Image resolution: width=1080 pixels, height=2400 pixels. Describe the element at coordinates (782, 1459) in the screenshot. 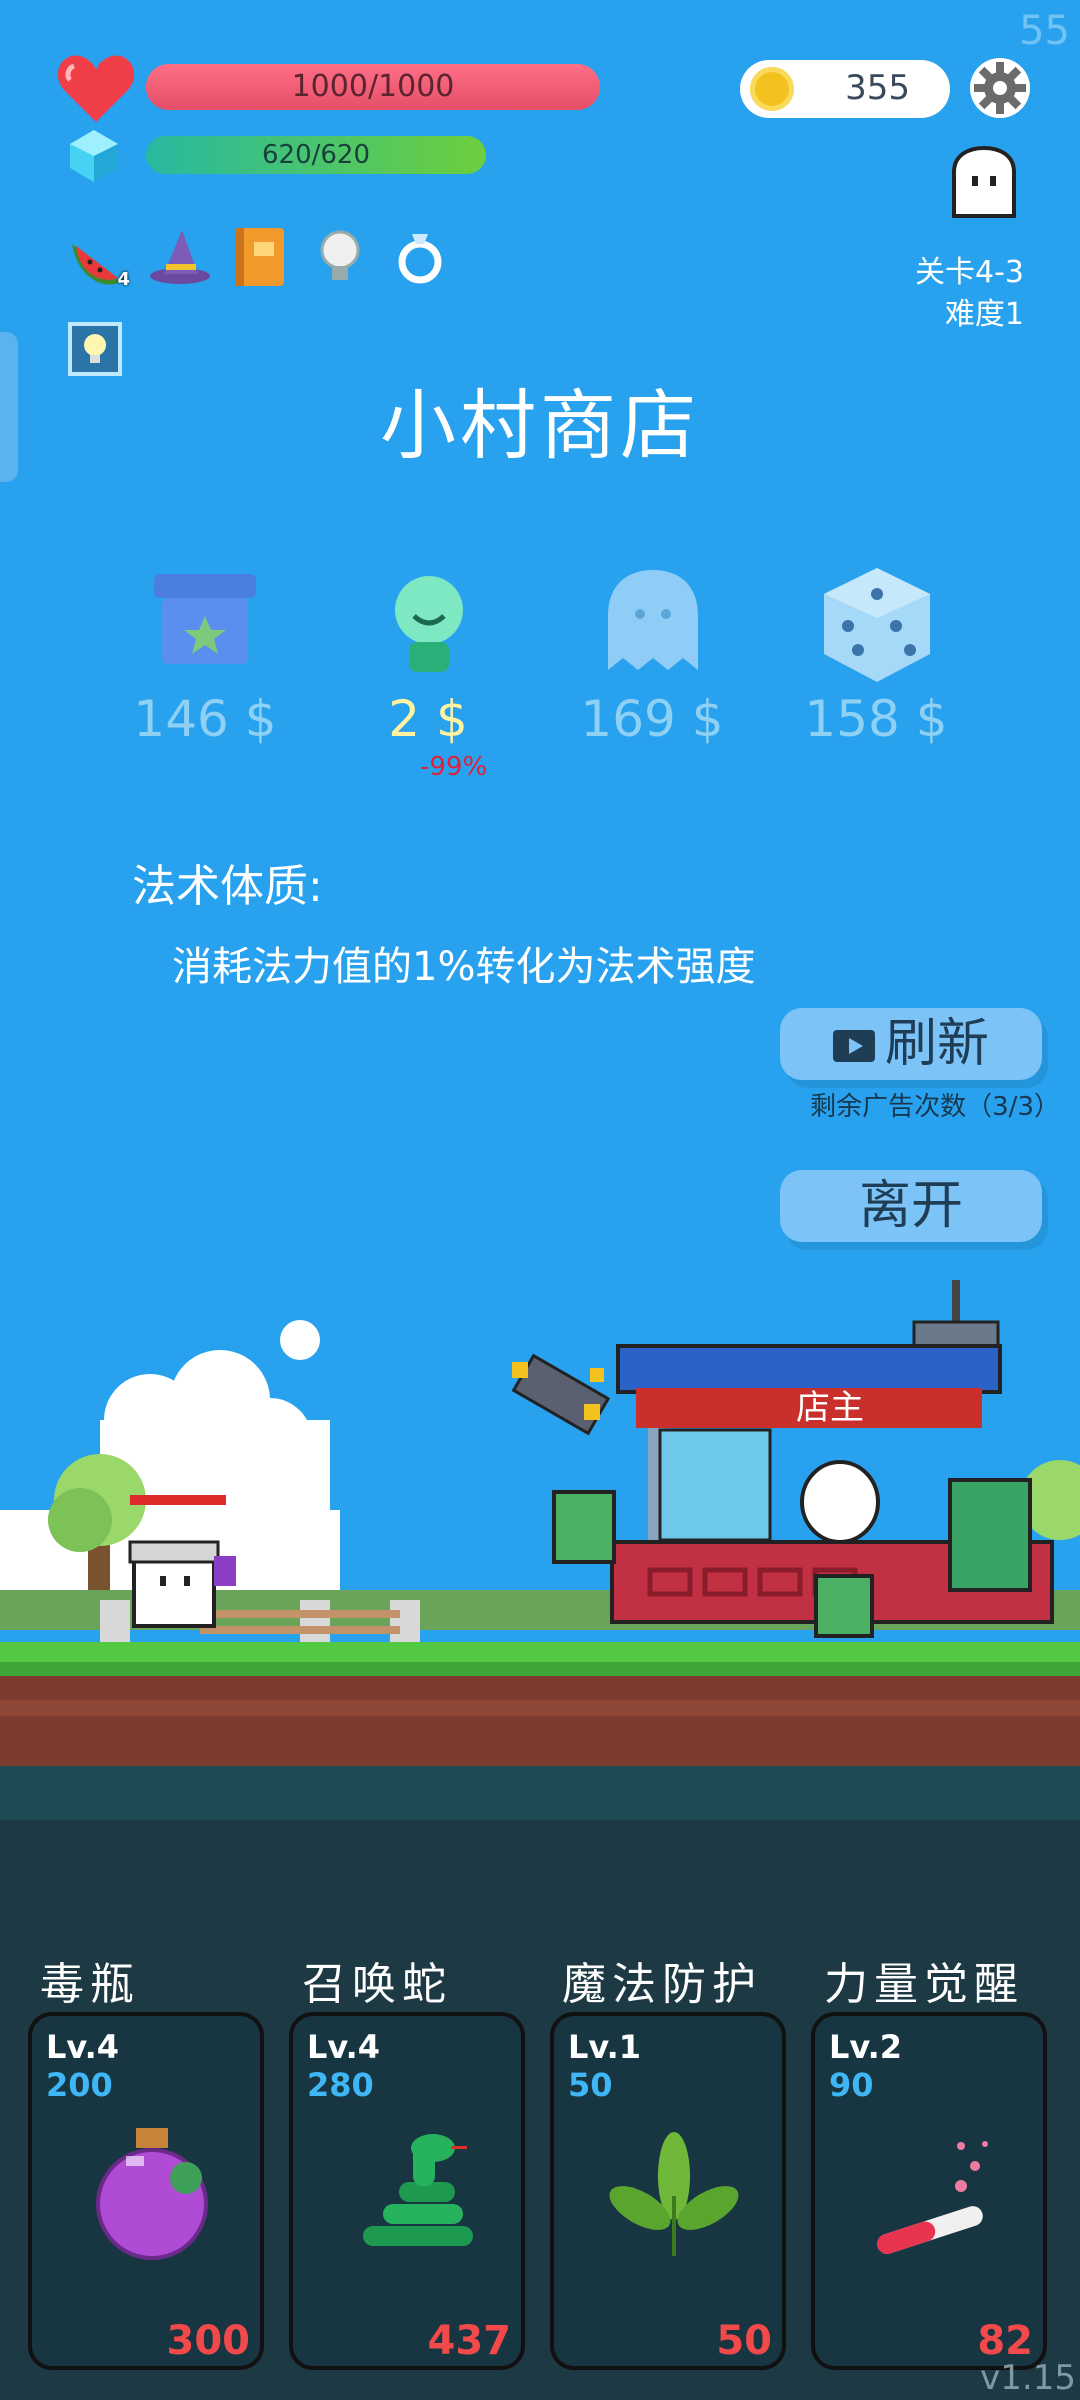

I see `shop-cart` at that location.